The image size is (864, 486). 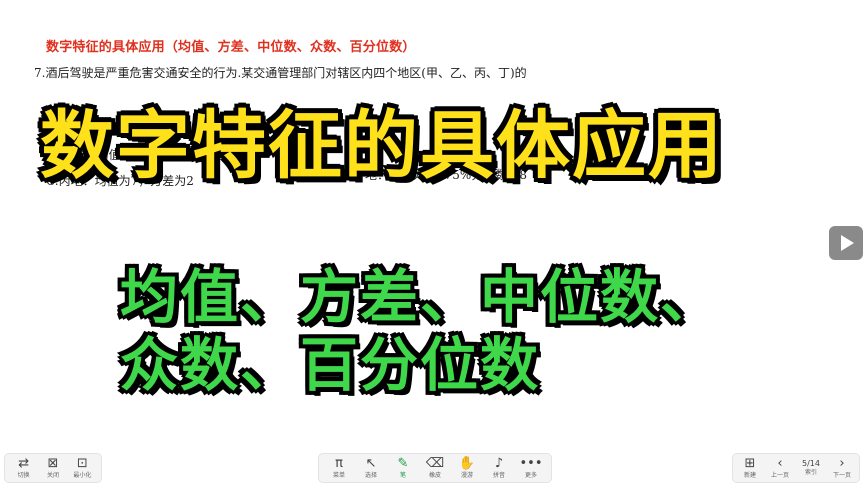 I want to click on hand-icon: ✋, so click(x=467, y=463).